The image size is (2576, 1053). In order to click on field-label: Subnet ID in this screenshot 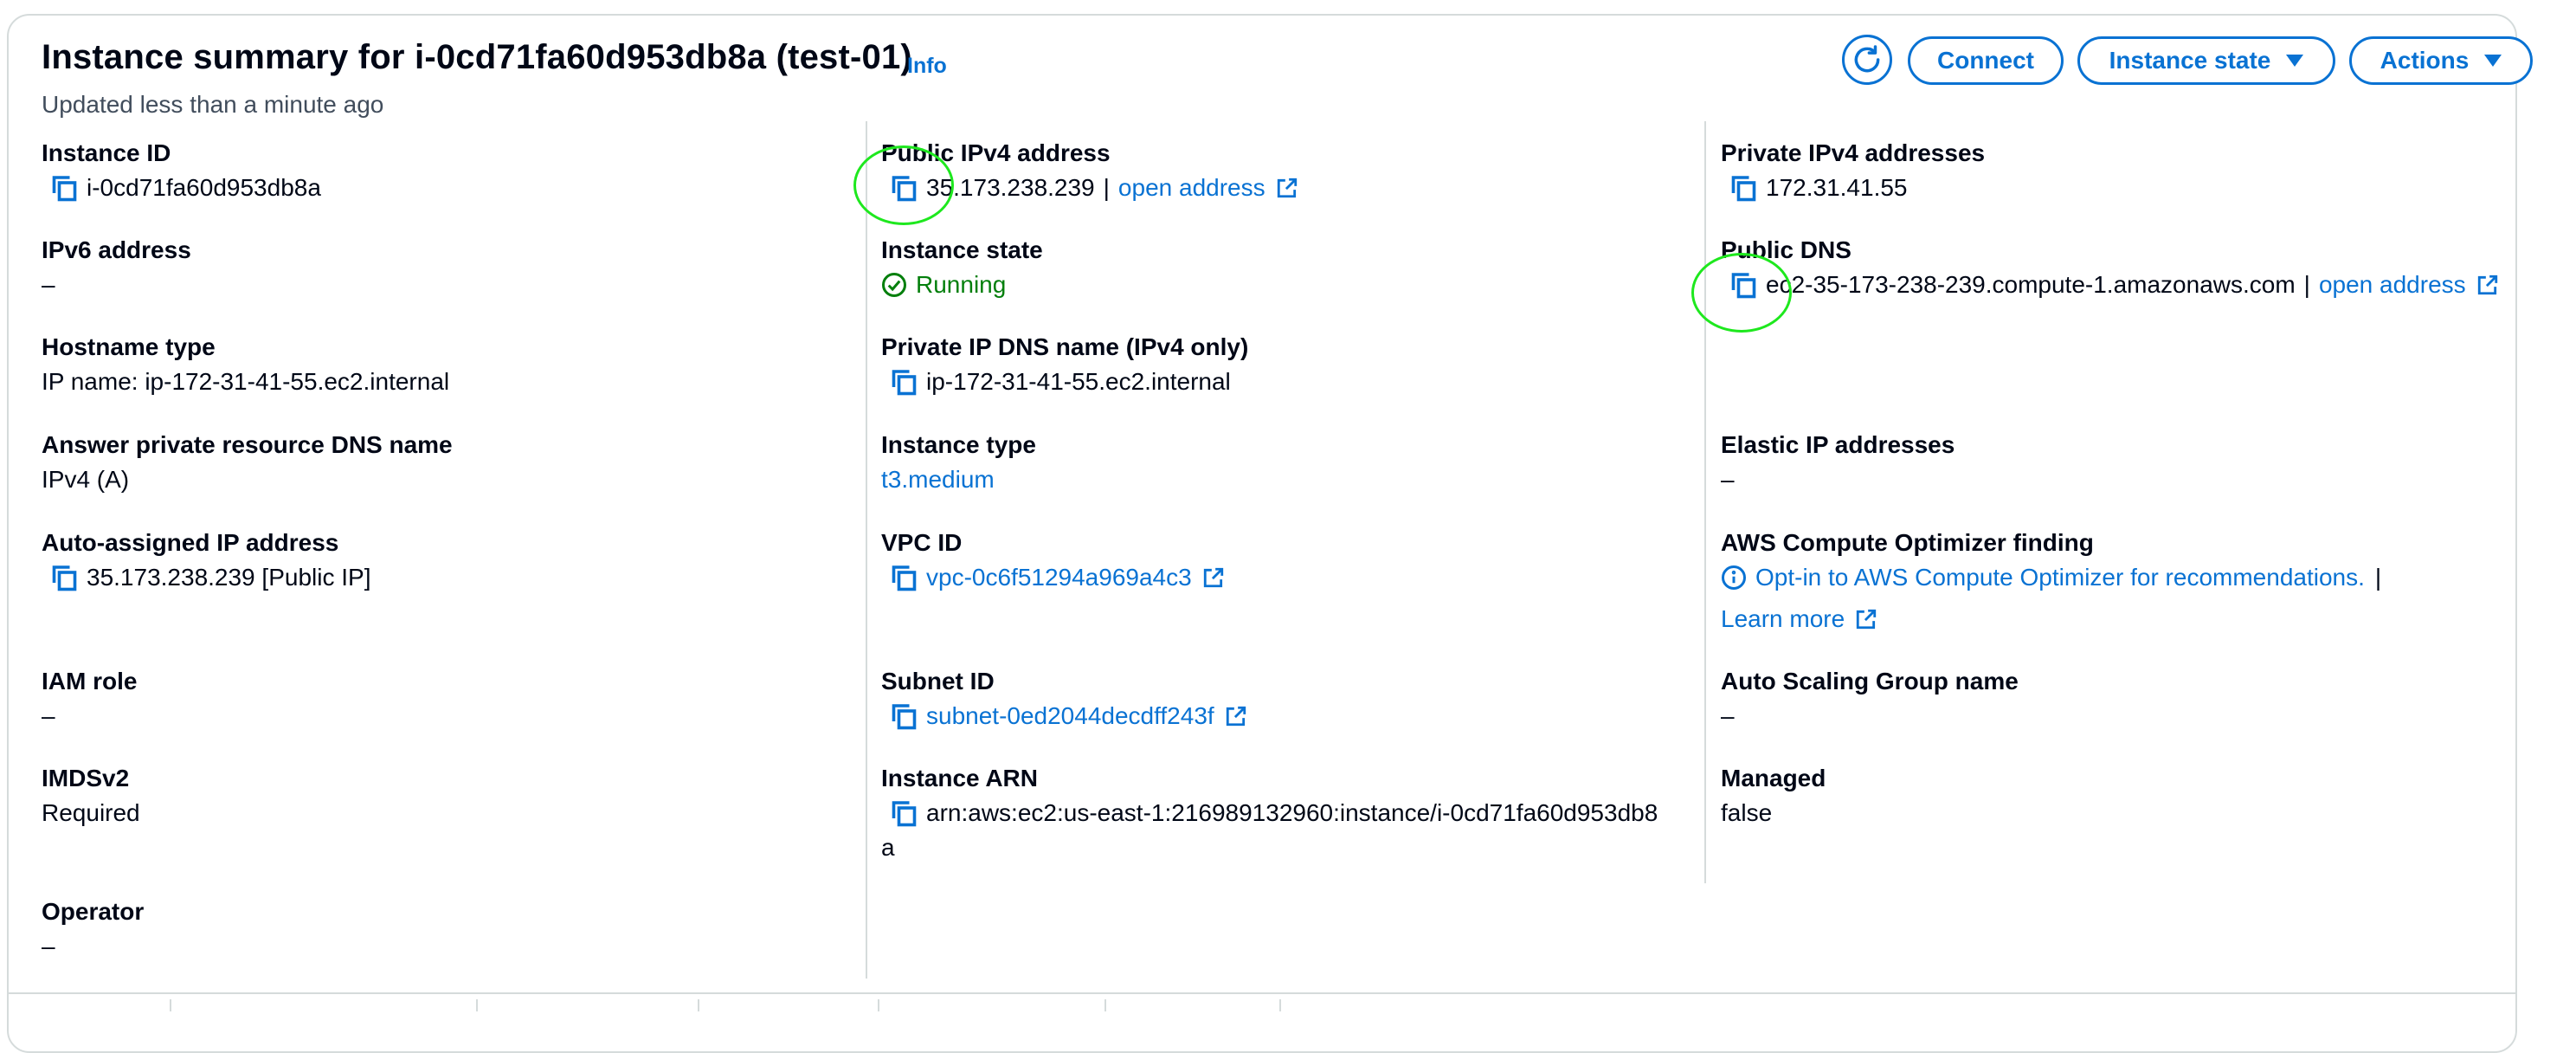, I will do `click(938, 681)`.